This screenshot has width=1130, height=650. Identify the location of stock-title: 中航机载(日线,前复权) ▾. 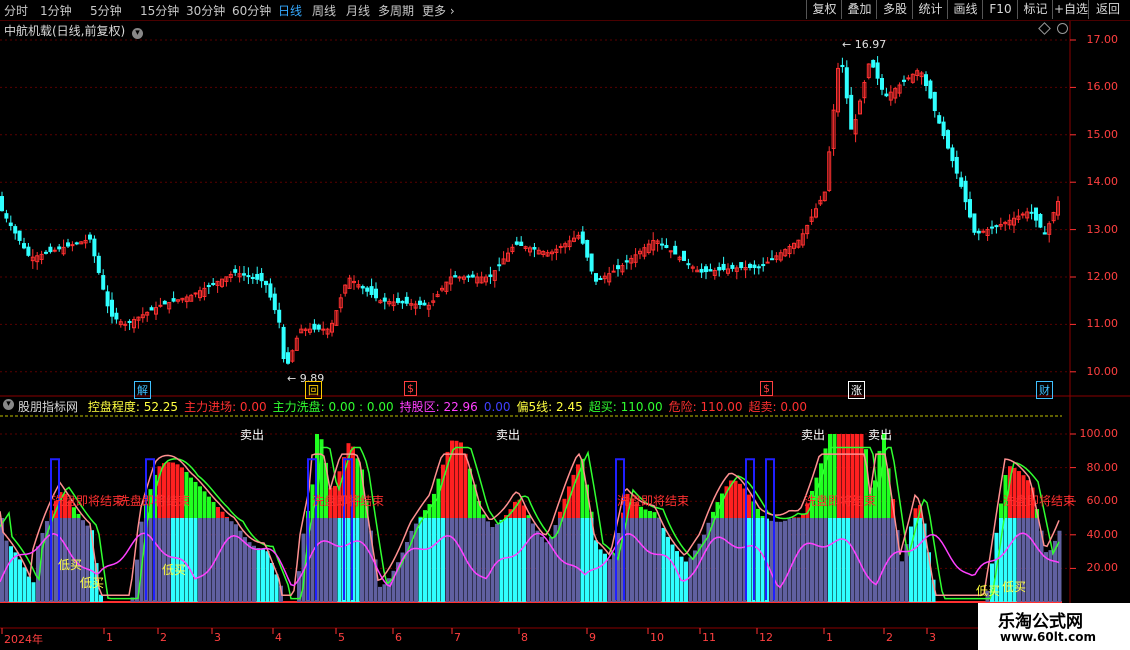
(74, 30).